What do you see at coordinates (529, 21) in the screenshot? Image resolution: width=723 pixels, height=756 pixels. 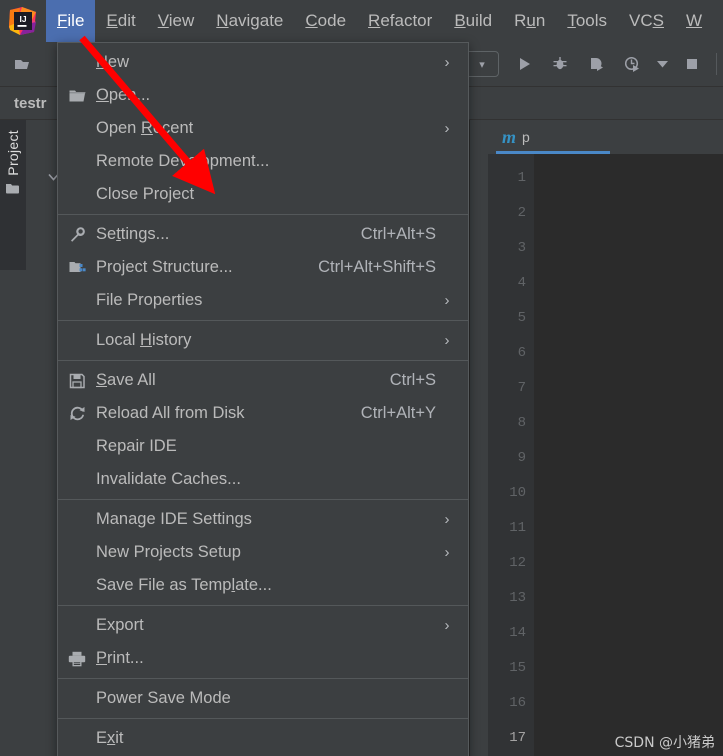 I see `menu-run: Run` at bounding box center [529, 21].